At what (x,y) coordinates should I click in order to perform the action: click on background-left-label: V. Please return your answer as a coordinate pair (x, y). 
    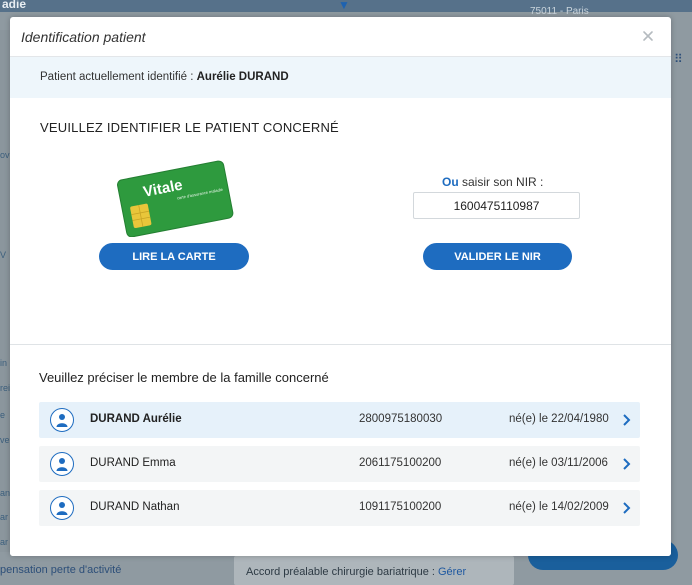
    Looking at the image, I should click on (3, 255).